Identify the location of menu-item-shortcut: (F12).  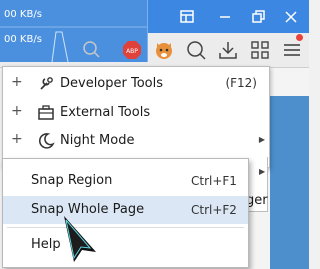
(241, 83).